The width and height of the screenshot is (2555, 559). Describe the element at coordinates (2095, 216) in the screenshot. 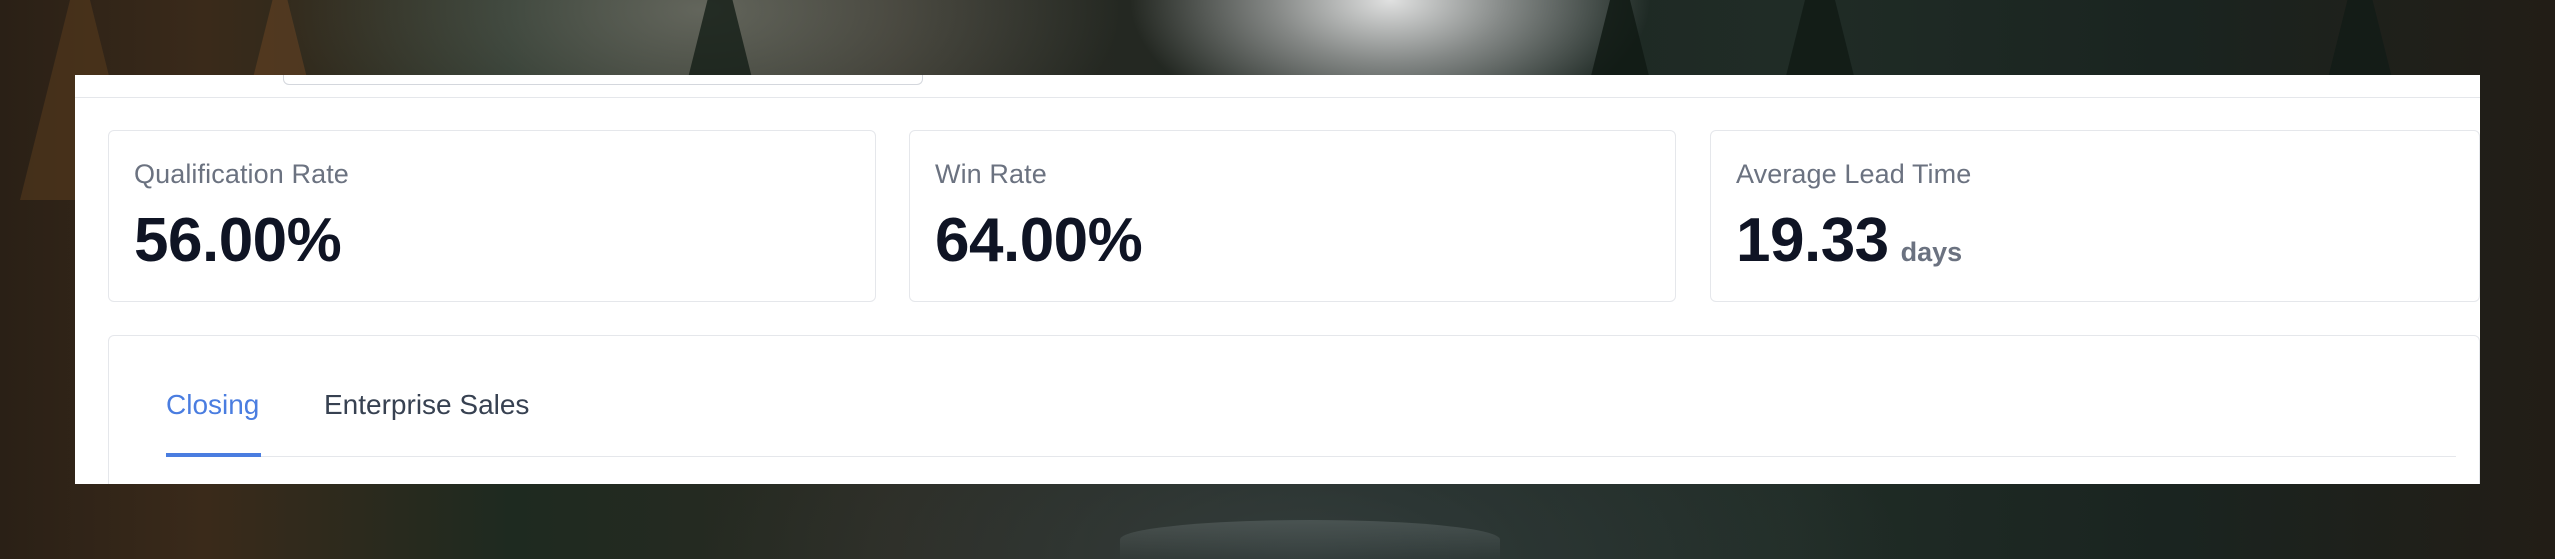

I see `stat-card-average-lead-time: Average Lead Time 19.33 days` at that location.